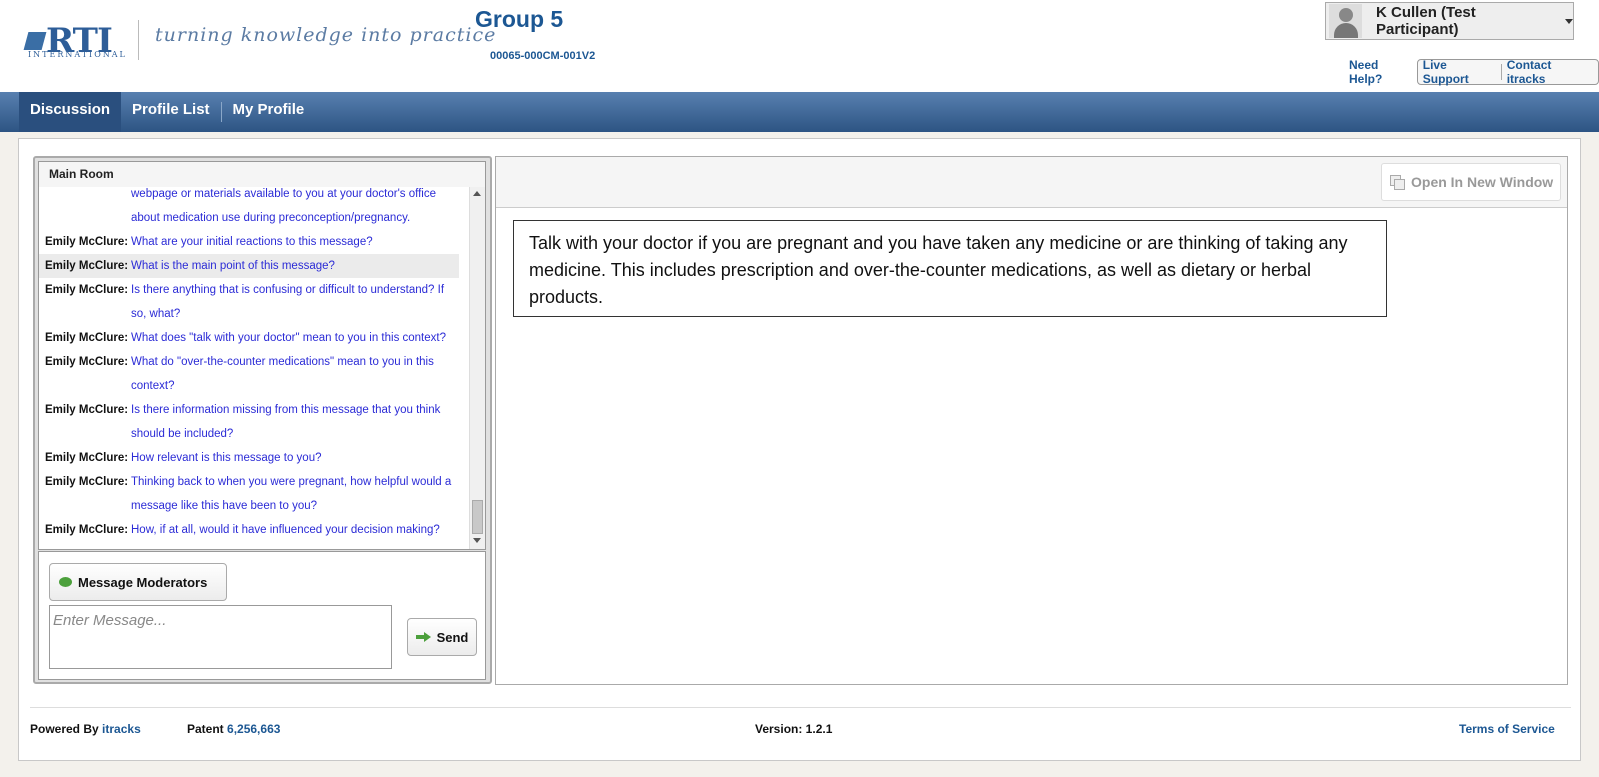 Image resolution: width=1599 pixels, height=777 pixels. I want to click on nav-my-profile: My Profile, so click(269, 112).